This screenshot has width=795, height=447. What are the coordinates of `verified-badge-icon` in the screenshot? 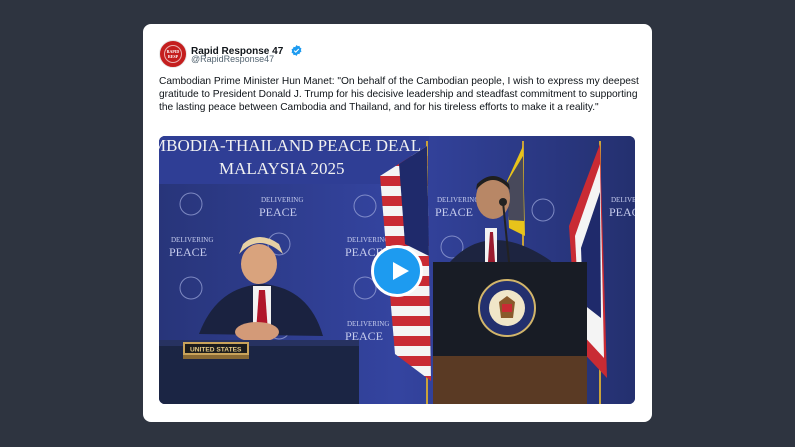 It's located at (296, 50).